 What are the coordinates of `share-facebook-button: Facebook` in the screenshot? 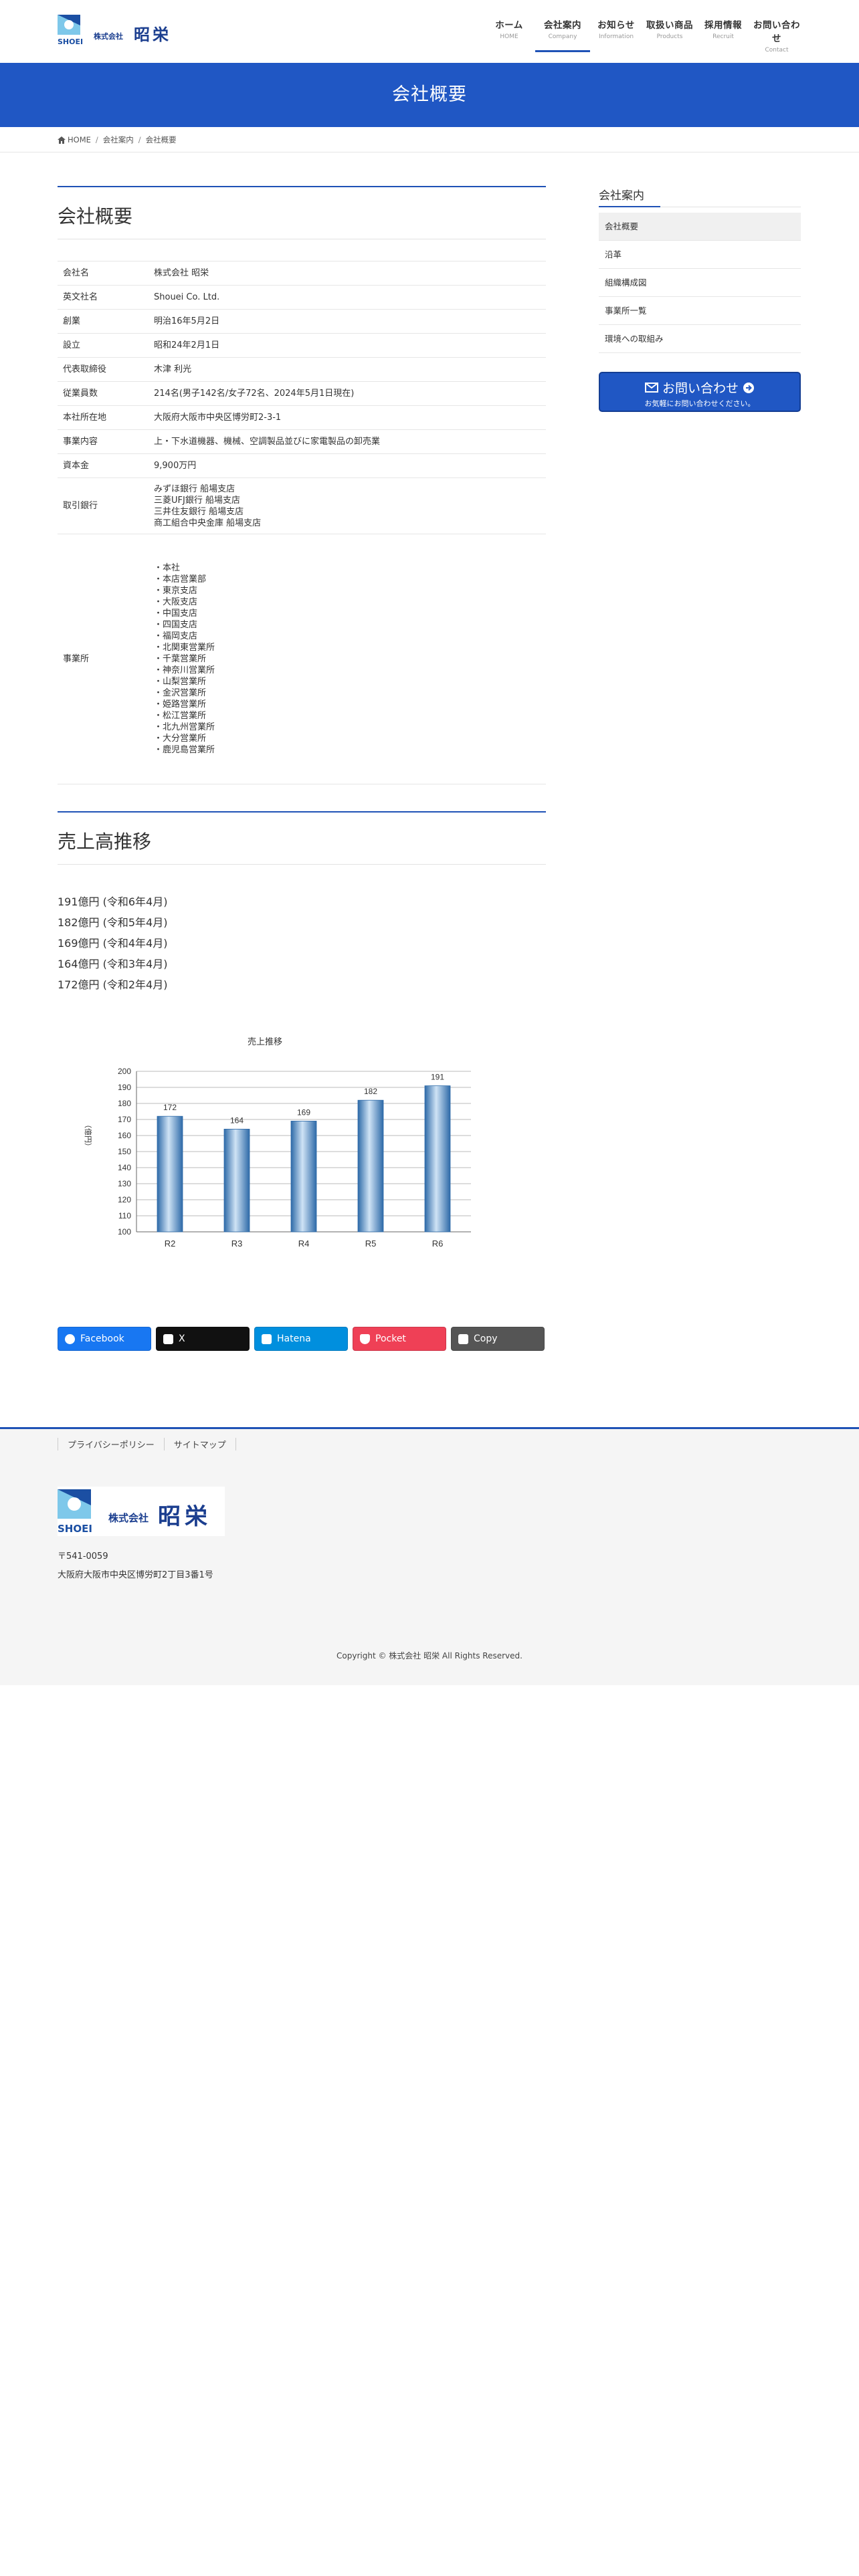 It's located at (105, 1339).